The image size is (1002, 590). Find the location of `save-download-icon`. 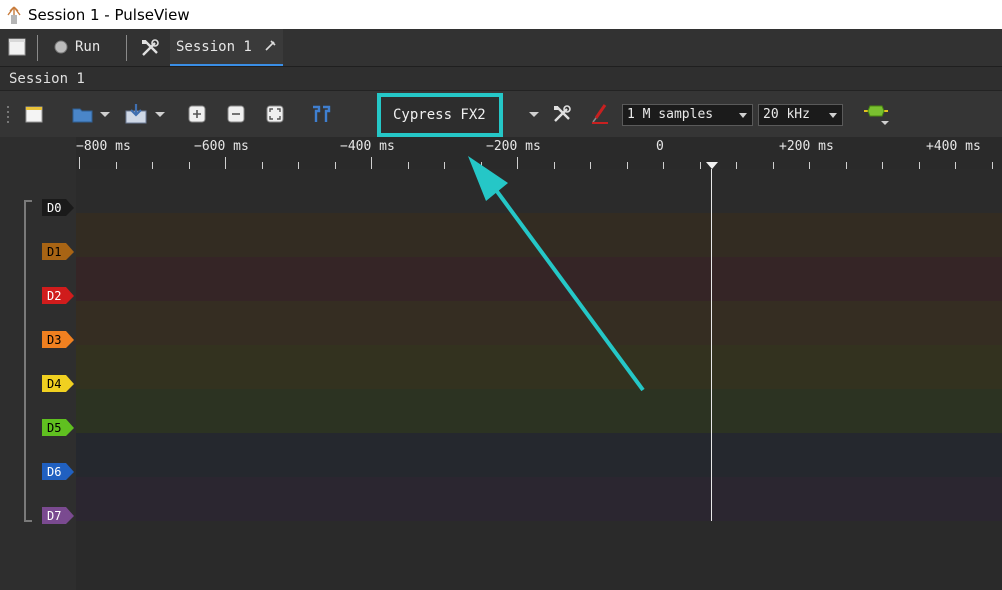

save-download-icon is located at coordinates (136, 114).